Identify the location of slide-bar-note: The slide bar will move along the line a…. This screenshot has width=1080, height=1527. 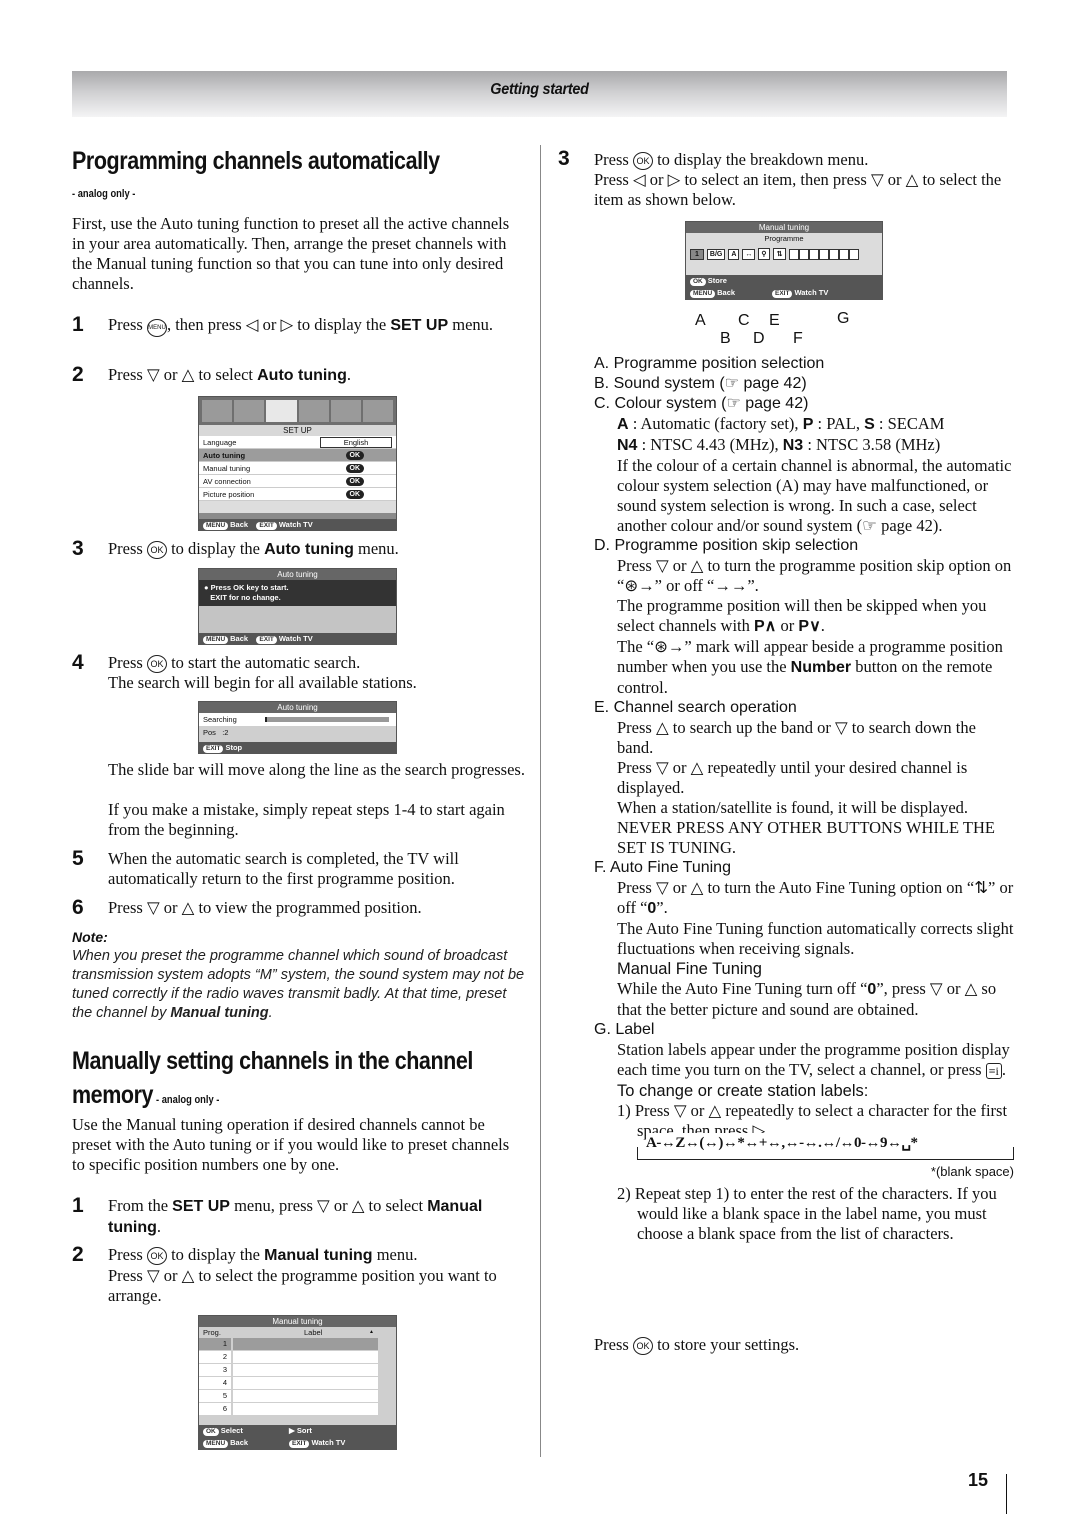
(316, 769).